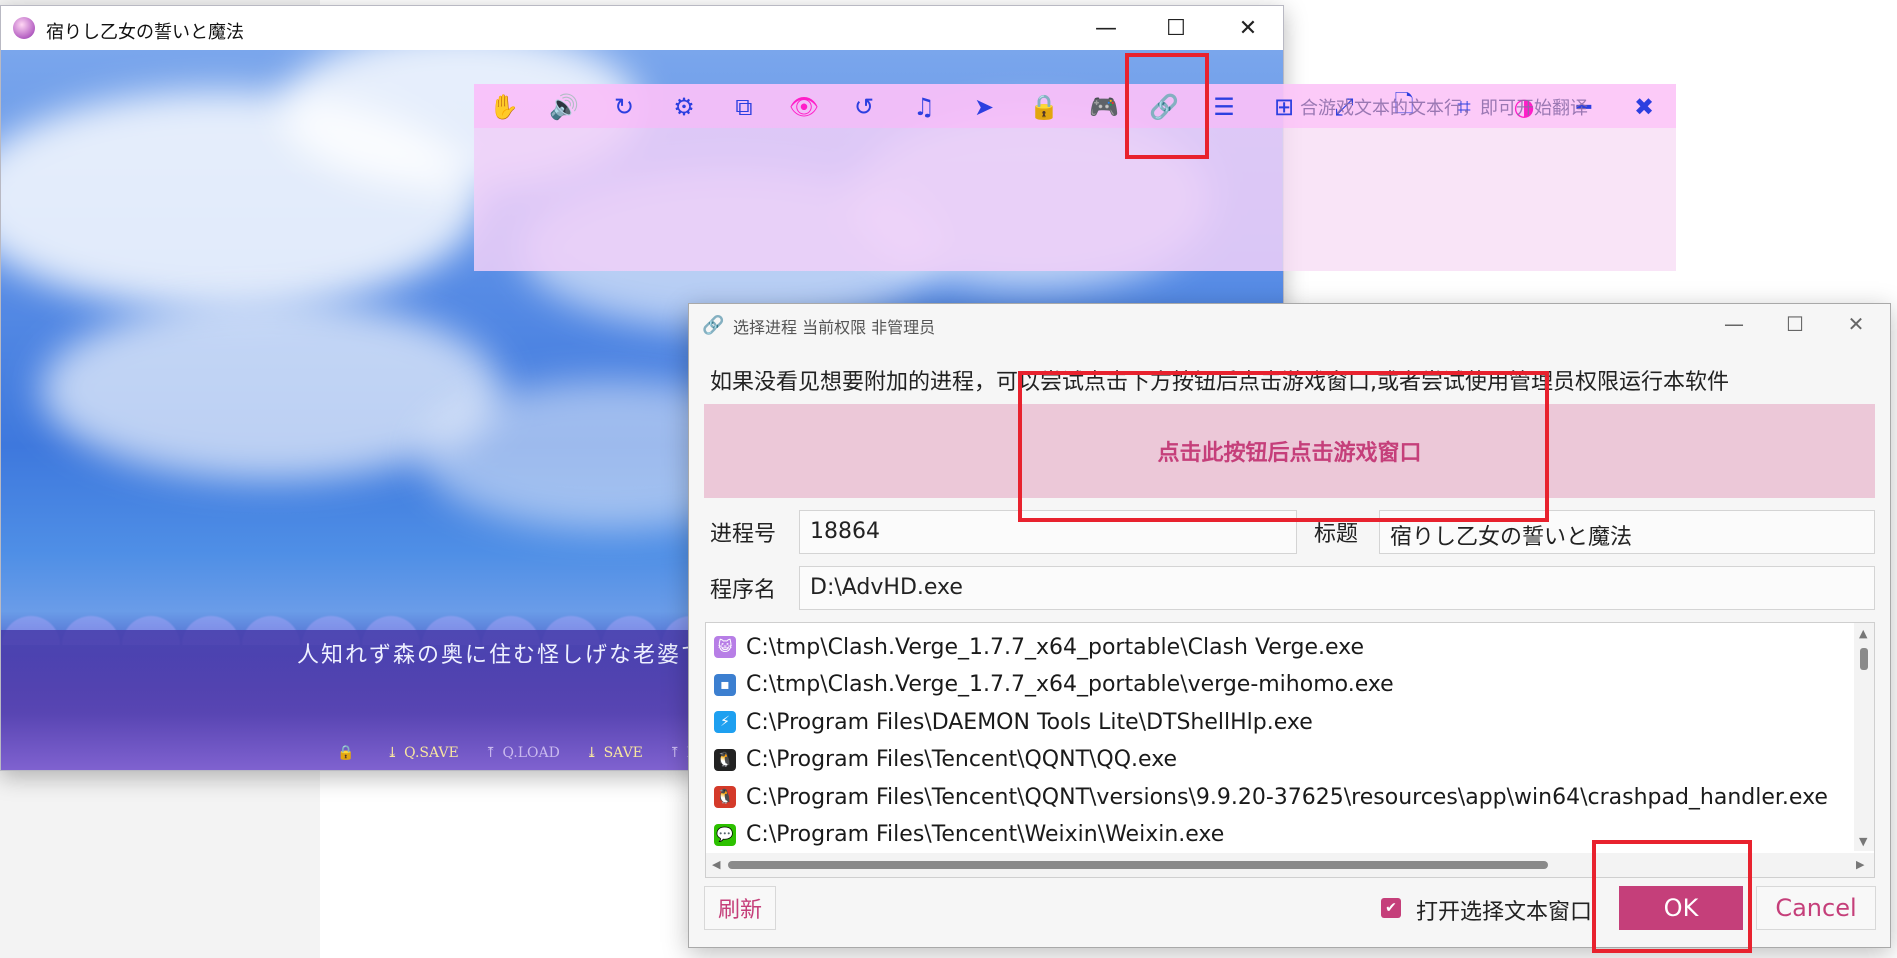 This screenshot has width=1897, height=958. Describe the element at coordinates (504, 107) in the screenshot. I see `hand-icon: ✋` at that location.